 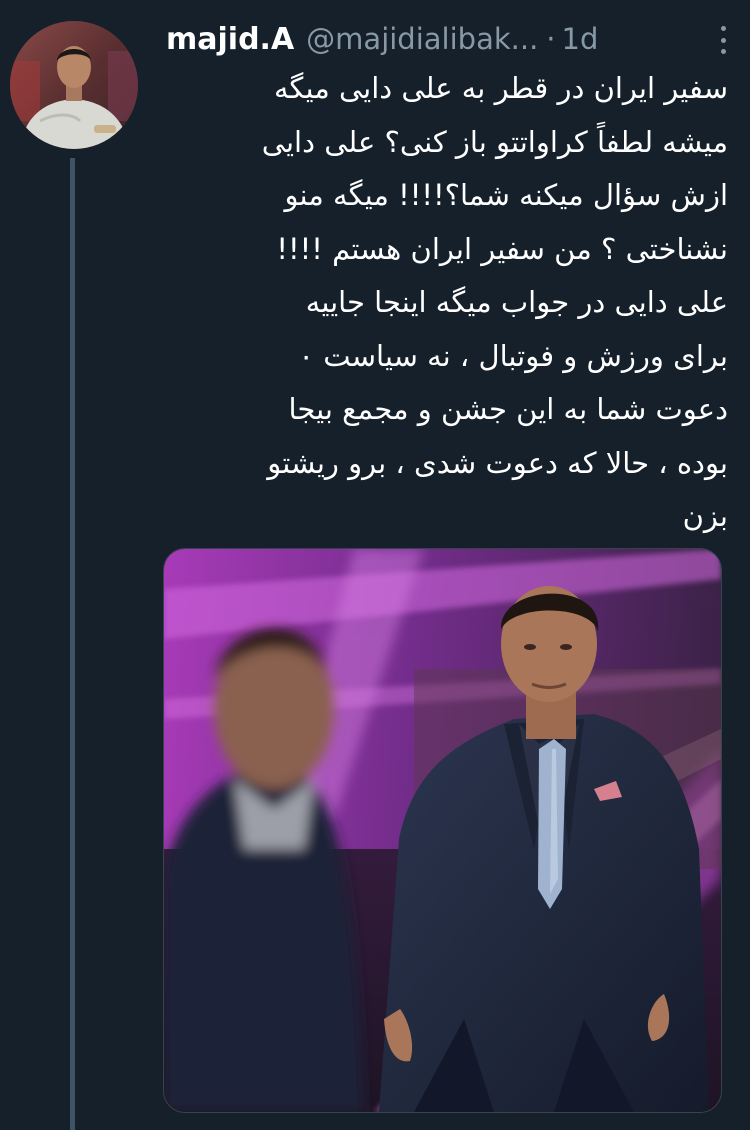 I want to click on display-name: majid.A, so click(x=230, y=39).